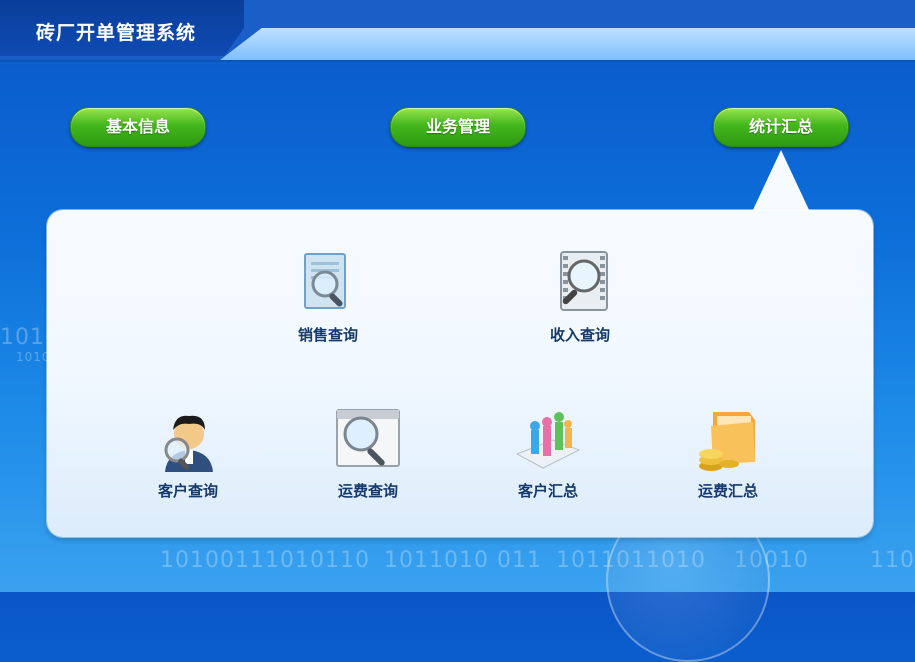 This screenshot has width=915, height=662. I want to click on folder-coins-icon, so click(728, 441).